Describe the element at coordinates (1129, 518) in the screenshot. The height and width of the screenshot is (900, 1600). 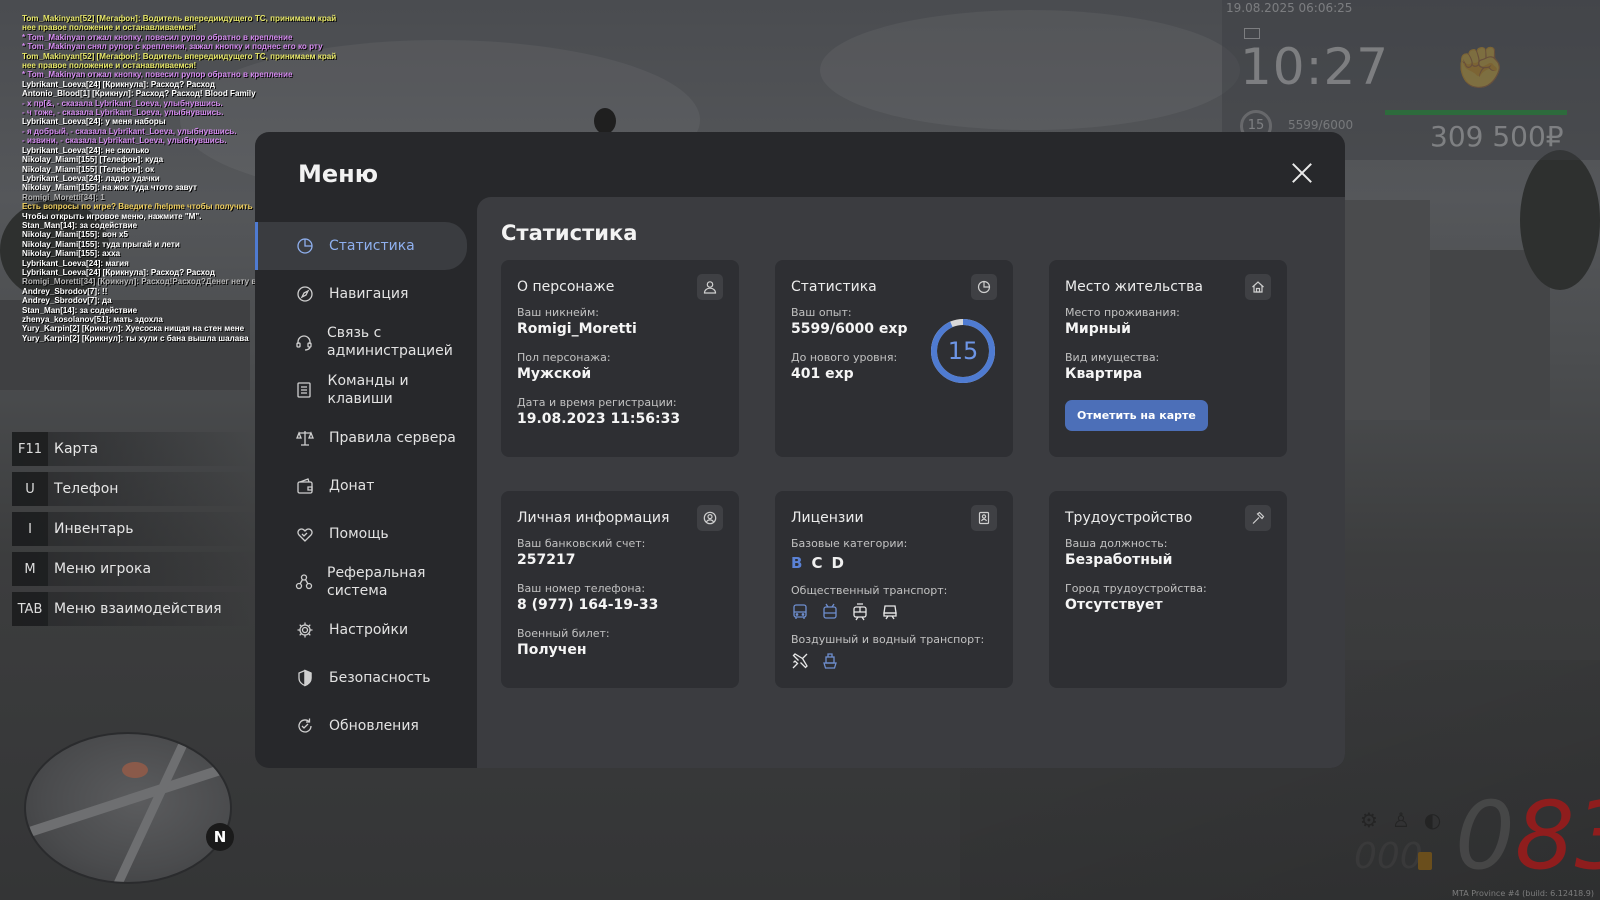
I see `card-title: Трудоустройство` at that location.